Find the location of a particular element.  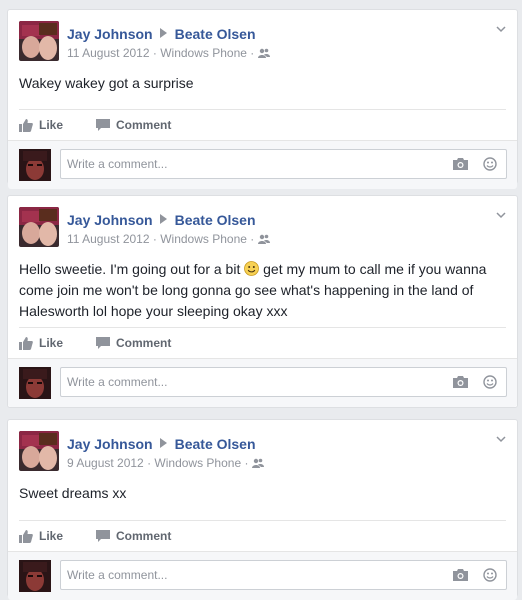

smiley-emoji-icon is located at coordinates (252, 268).